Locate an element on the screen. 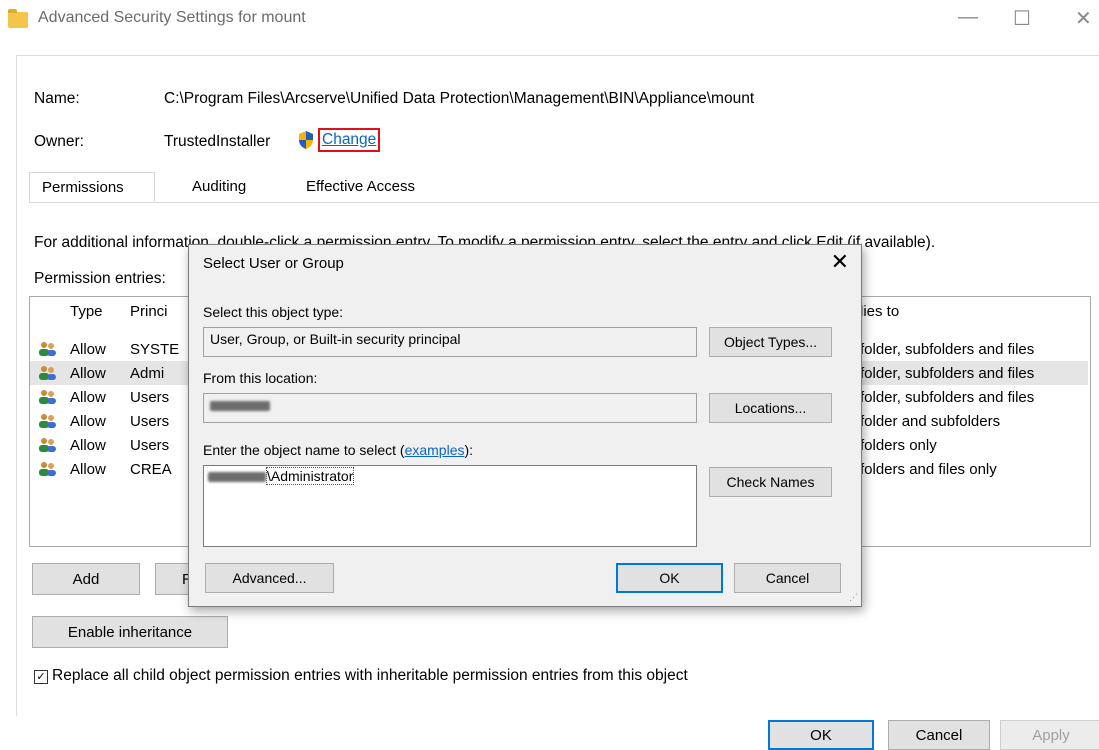 The image size is (1099, 750). permission-entries-label: Permission entries: is located at coordinates (100, 278).